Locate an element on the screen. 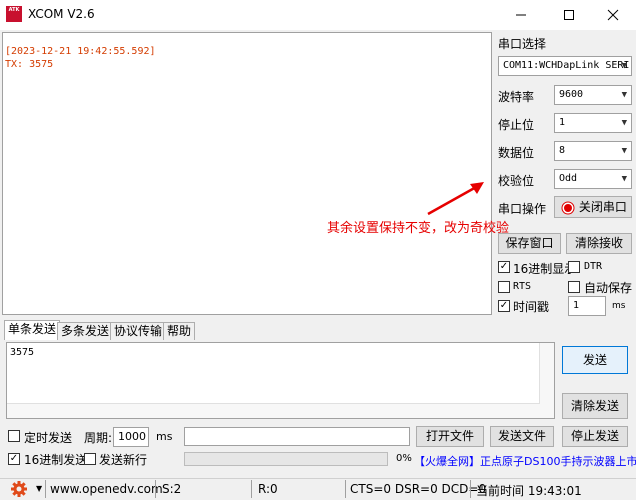 The height and width of the screenshot is (500, 636). stop-bits-value: 1 is located at coordinates (562, 122).